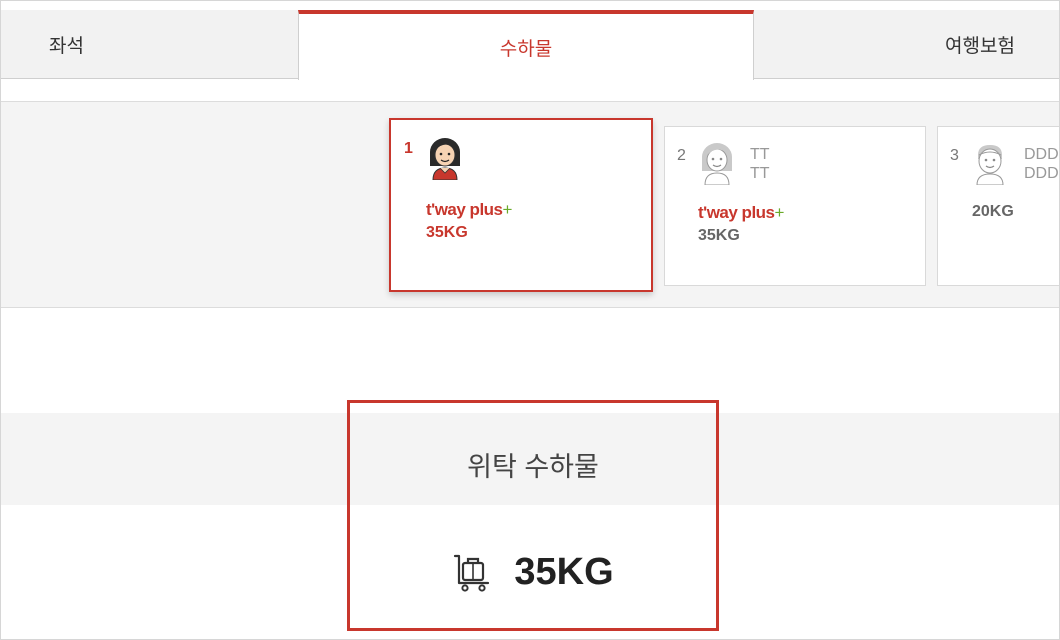 The height and width of the screenshot is (640, 1060). I want to click on tab-bar: 좌석 수하물 여행보험, so click(530, 40).